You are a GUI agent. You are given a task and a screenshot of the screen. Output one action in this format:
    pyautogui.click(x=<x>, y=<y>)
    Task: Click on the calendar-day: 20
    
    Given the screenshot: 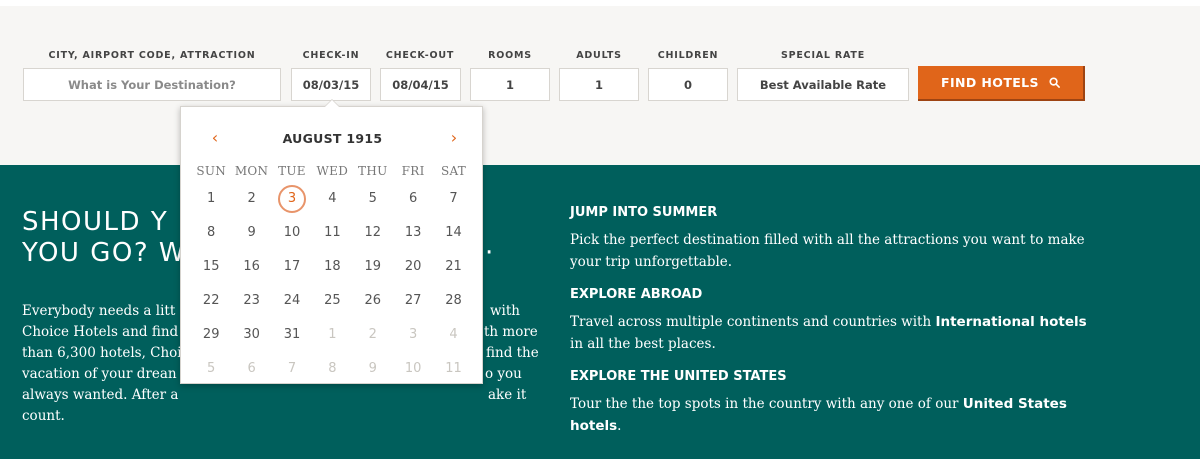 What is the action you would take?
    pyautogui.click(x=413, y=270)
    